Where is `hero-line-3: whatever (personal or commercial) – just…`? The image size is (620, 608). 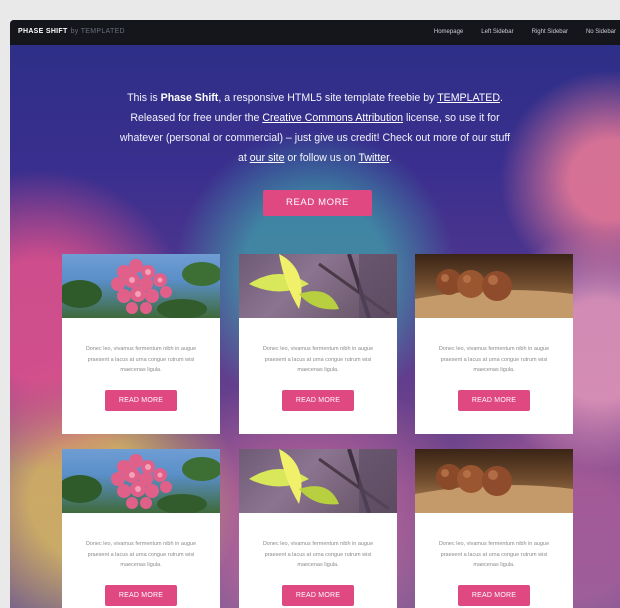
hero-line-3: whatever (personal or commercial) – just… is located at coordinates (315, 138).